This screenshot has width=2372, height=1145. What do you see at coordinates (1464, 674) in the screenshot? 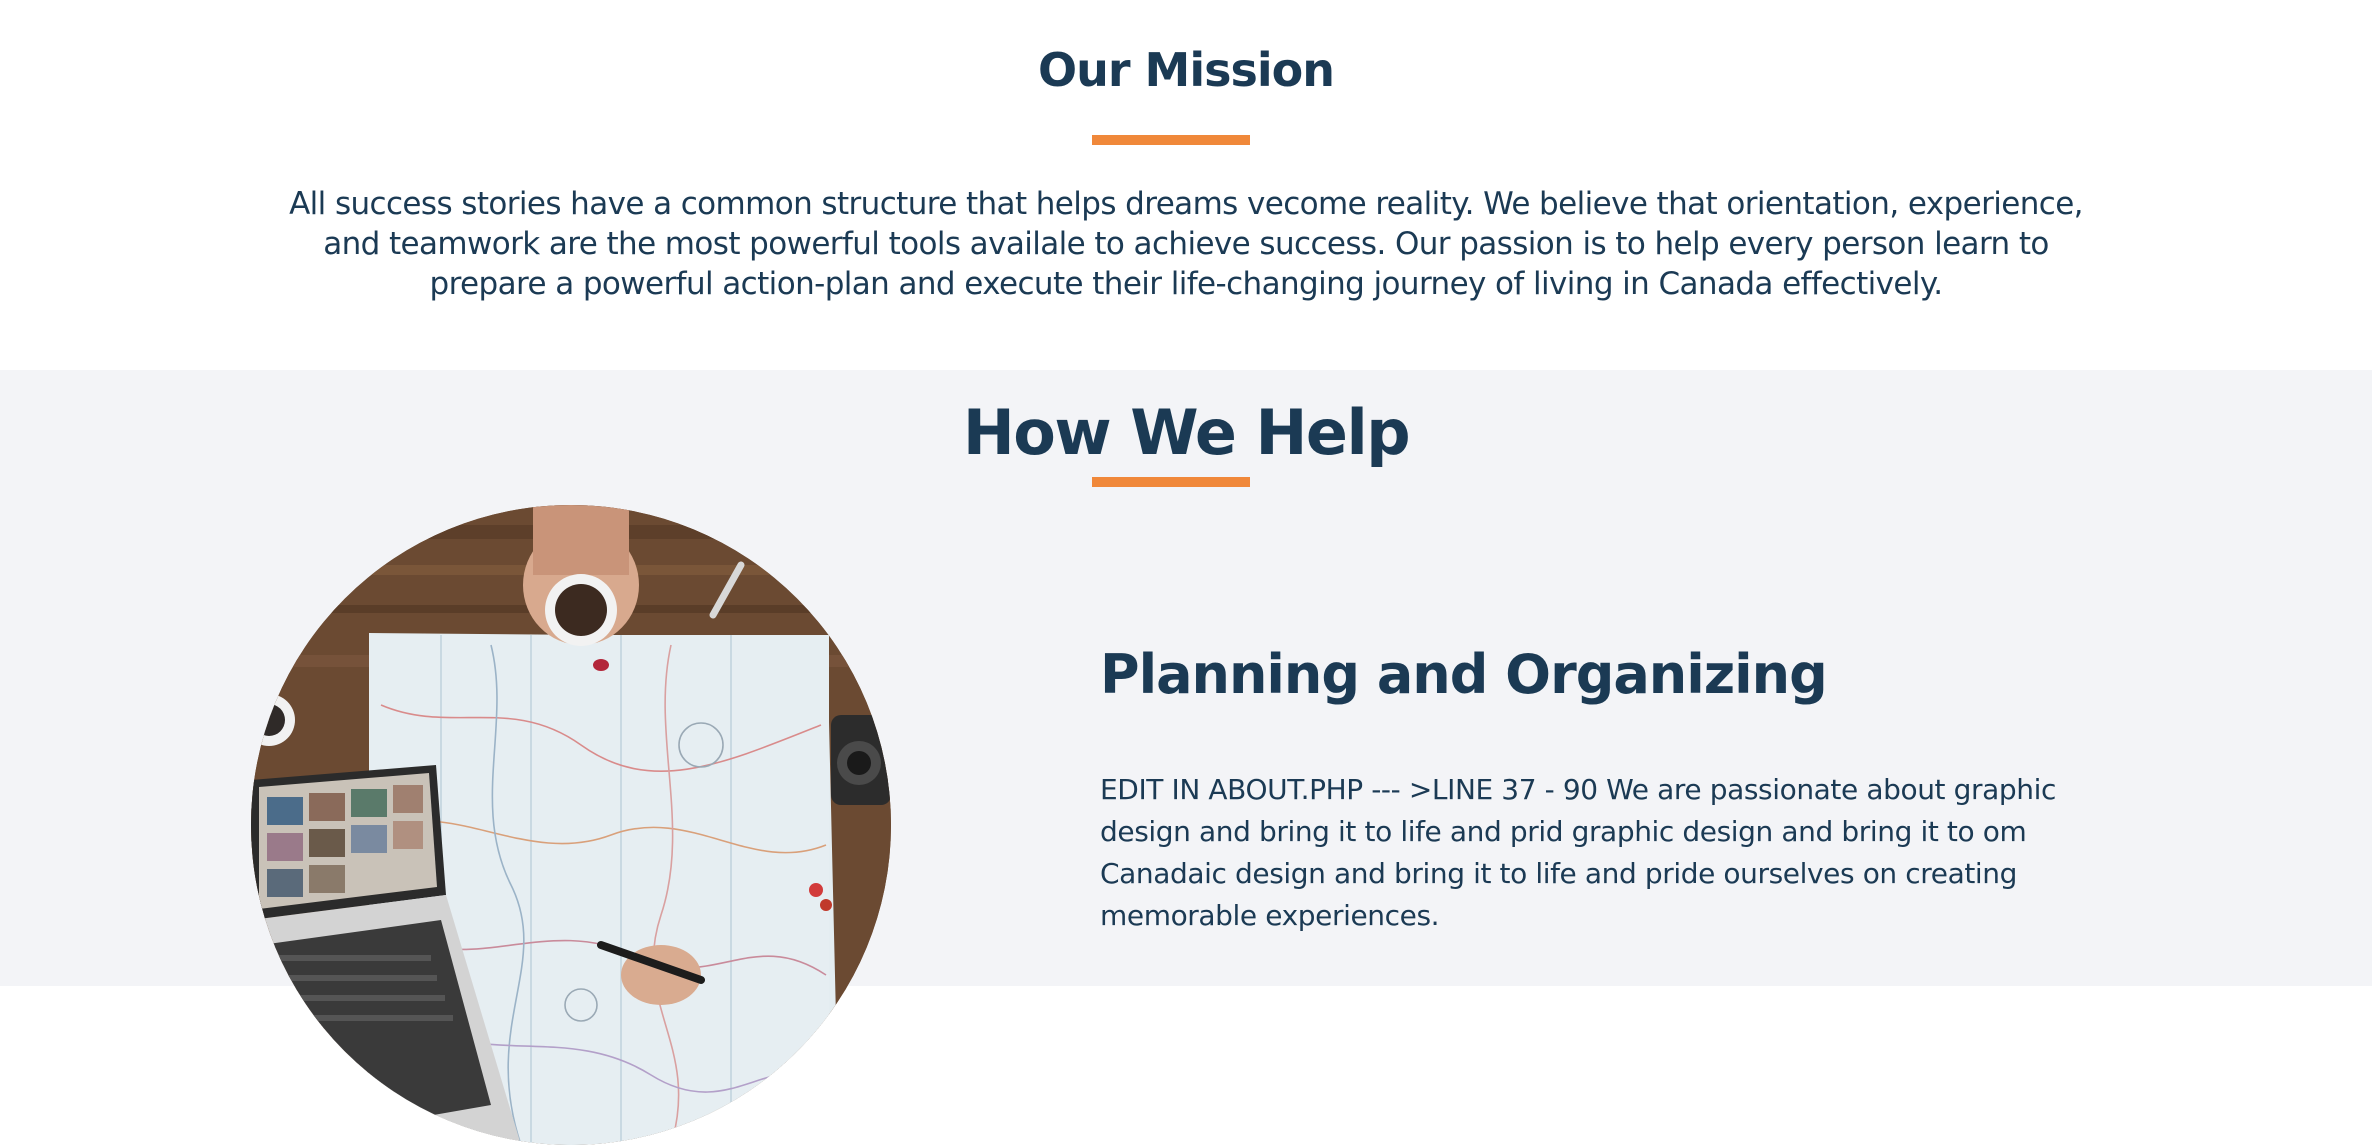
I see `feature-title: Planning and Organizing` at bounding box center [1464, 674].